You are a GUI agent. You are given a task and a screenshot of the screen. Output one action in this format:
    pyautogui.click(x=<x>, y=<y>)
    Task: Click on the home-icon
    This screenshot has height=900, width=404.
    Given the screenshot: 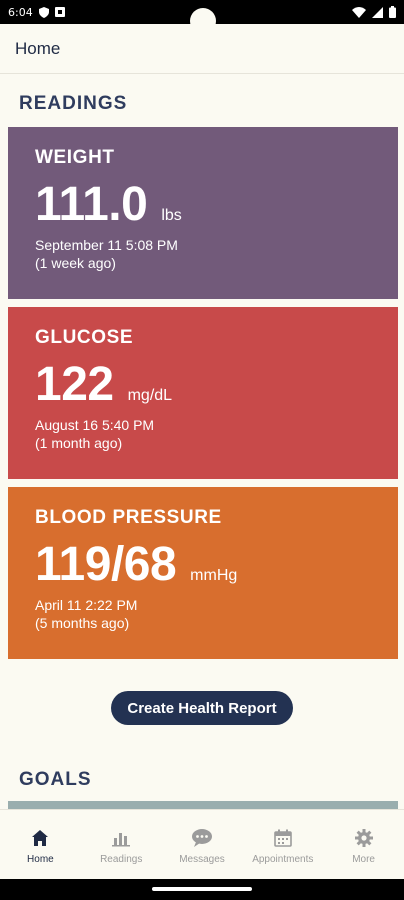 What is the action you would take?
    pyautogui.click(x=40, y=838)
    